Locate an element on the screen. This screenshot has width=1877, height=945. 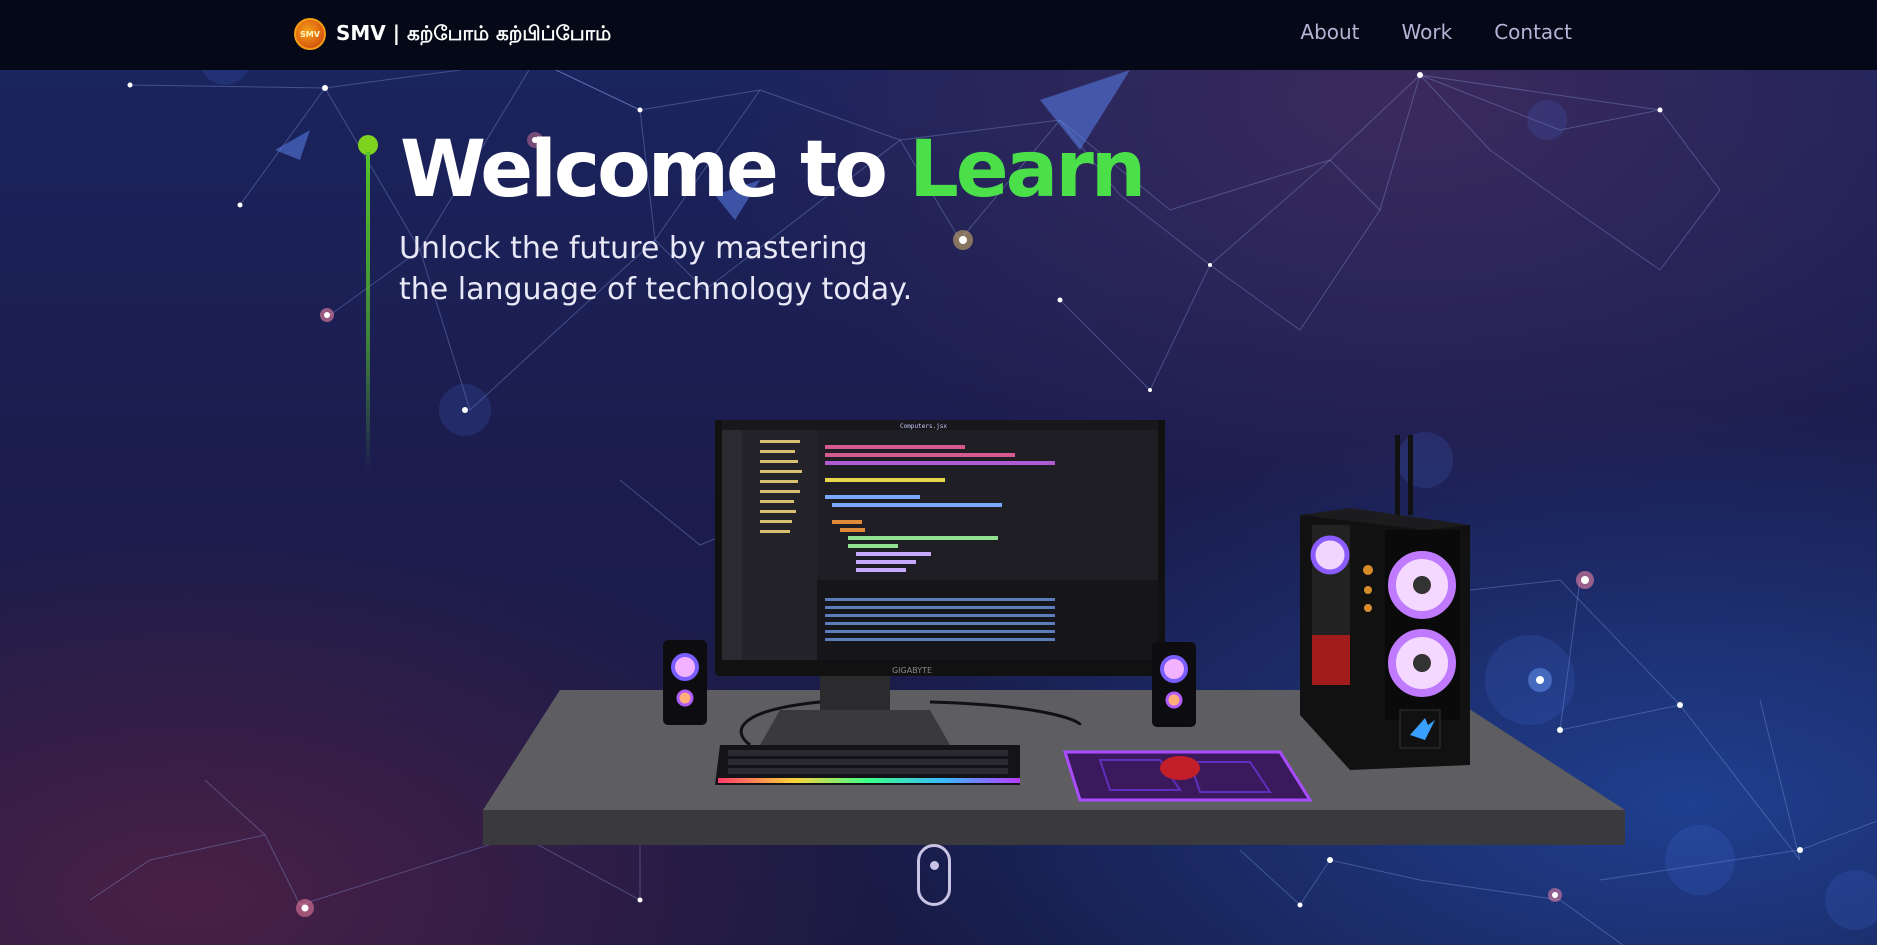
antenna-right is located at coordinates (1410, 475).